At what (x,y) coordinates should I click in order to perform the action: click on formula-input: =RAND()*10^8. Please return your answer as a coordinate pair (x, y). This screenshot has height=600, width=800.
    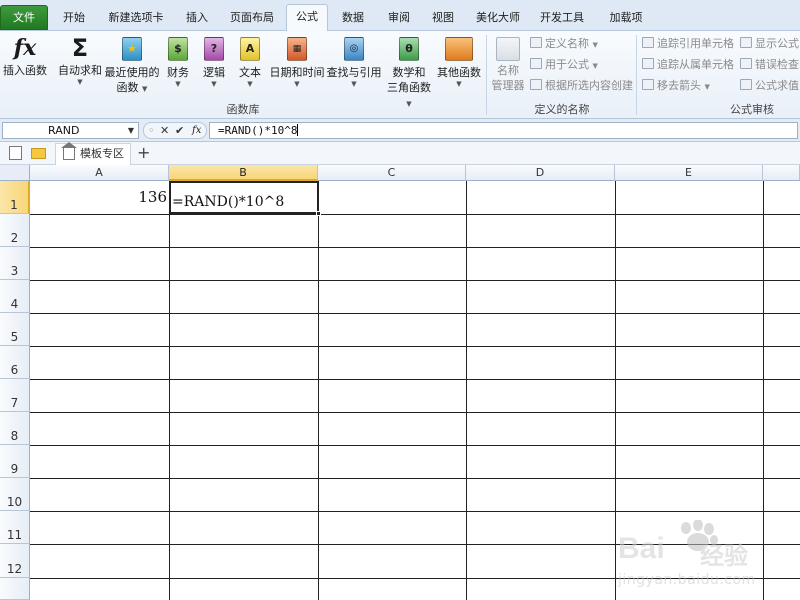
    Looking at the image, I should click on (503, 130).